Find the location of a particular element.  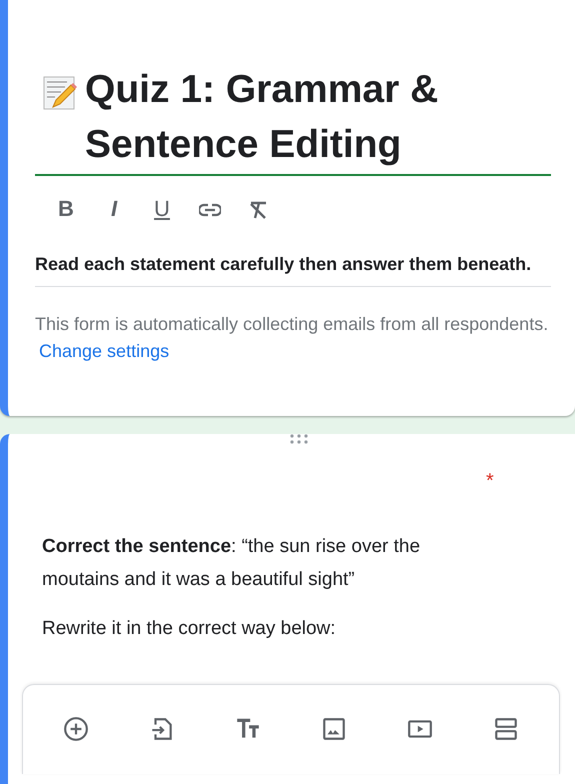

bold-button: B is located at coordinates (66, 209).